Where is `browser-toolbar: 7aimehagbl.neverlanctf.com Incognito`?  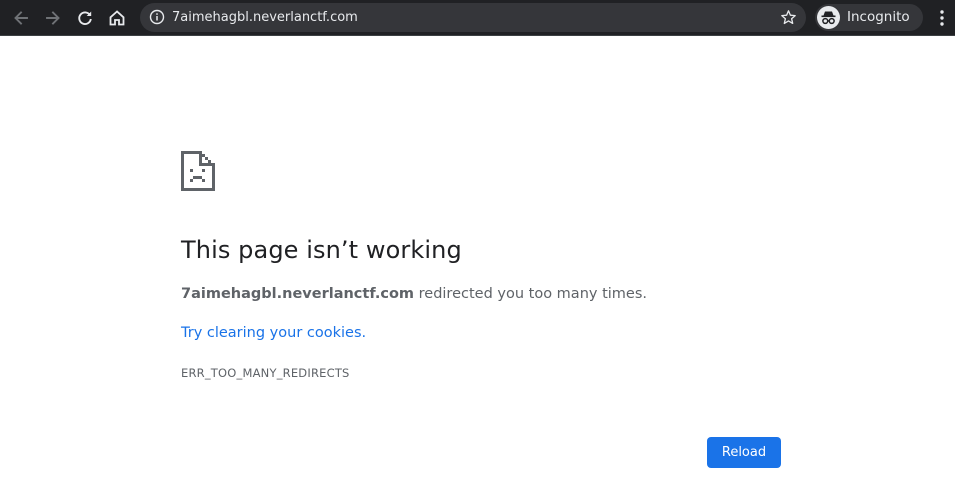 browser-toolbar: 7aimehagbl.neverlanctf.com Incognito is located at coordinates (477, 18).